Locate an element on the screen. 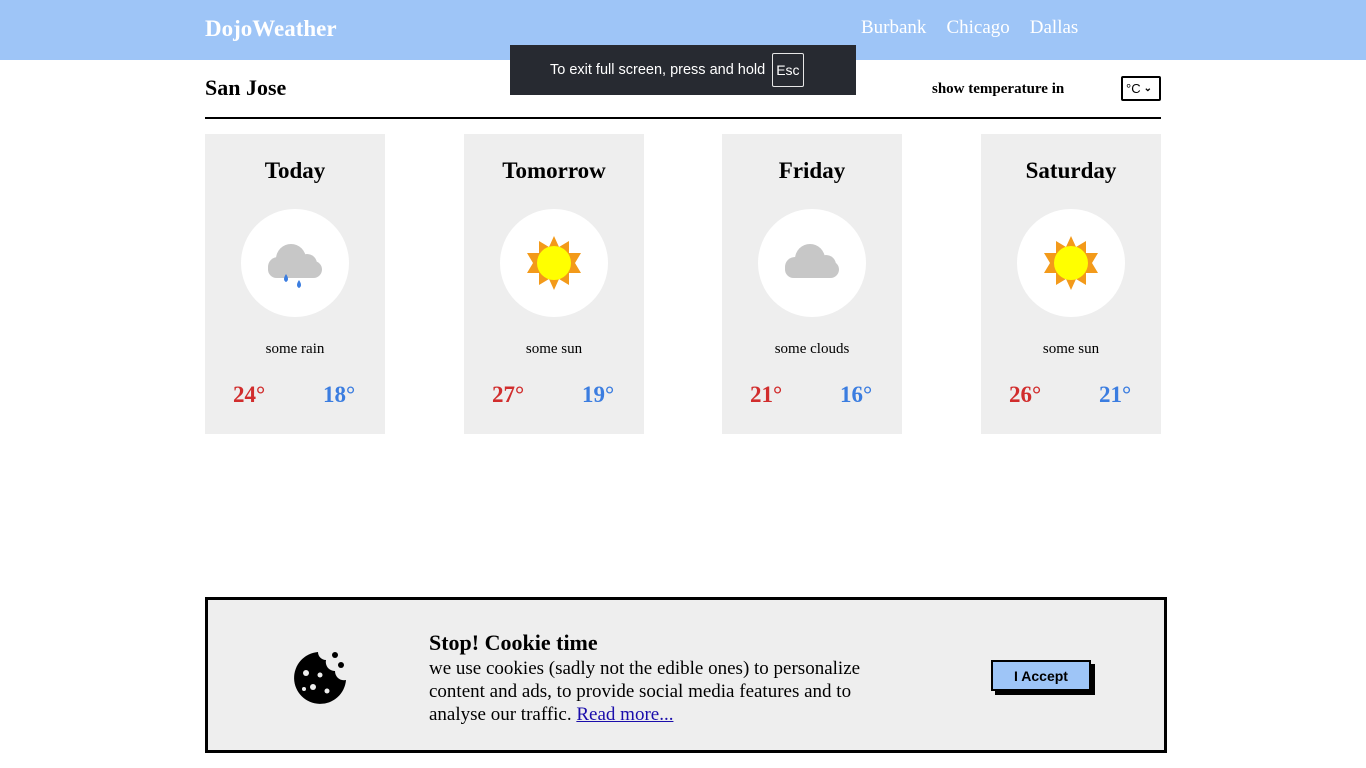 This screenshot has width=1366, height=768. fullscreen-exit-notice: To exit full screen, press and hold Esc is located at coordinates (683, 70).